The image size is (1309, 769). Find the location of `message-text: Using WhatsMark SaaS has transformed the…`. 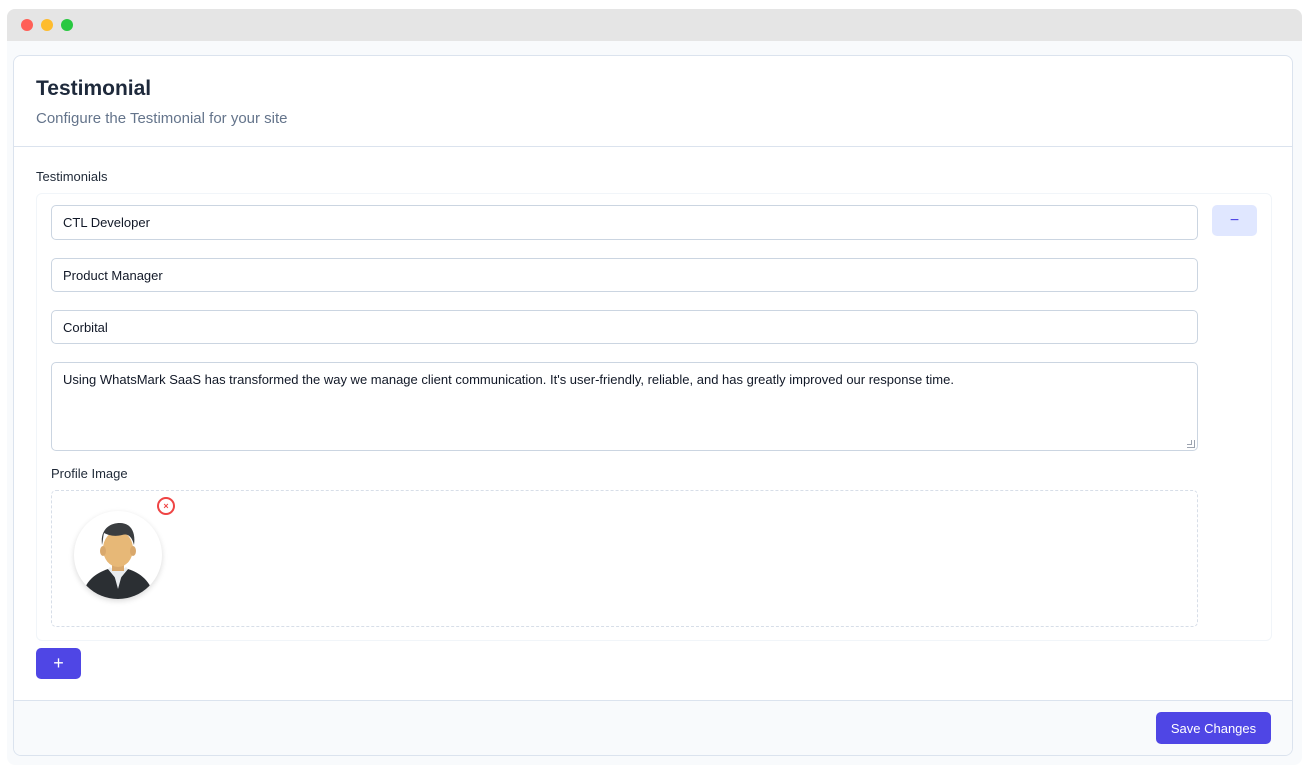

message-text: Using WhatsMark SaaS has transformed the… is located at coordinates (508, 379).